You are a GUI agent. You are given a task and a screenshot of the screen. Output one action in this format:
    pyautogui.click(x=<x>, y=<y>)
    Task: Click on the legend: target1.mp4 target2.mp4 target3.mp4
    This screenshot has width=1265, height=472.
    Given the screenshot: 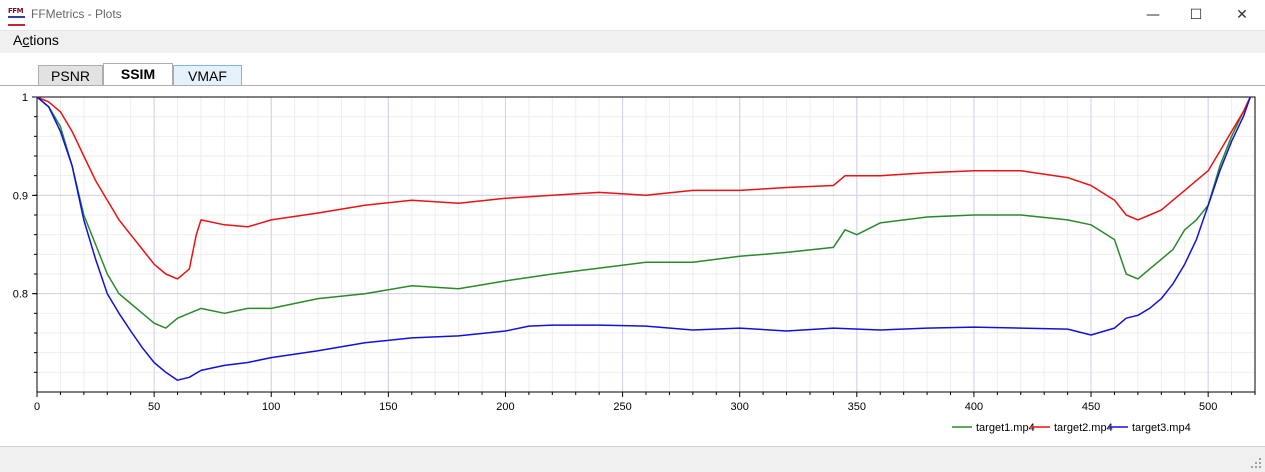 What is the action you would take?
    pyautogui.click(x=1071, y=428)
    